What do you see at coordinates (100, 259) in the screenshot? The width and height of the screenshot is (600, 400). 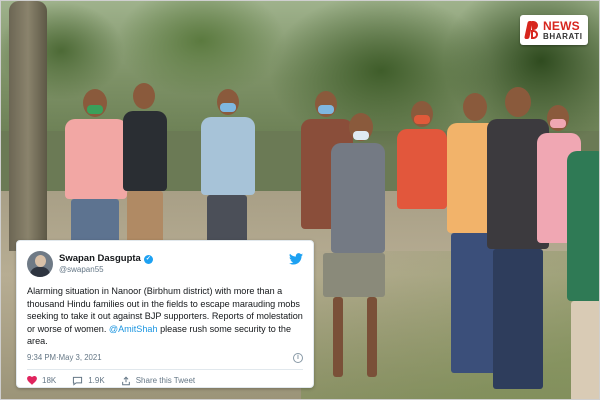 I see `author-name: Swapan Dasgupta` at bounding box center [100, 259].